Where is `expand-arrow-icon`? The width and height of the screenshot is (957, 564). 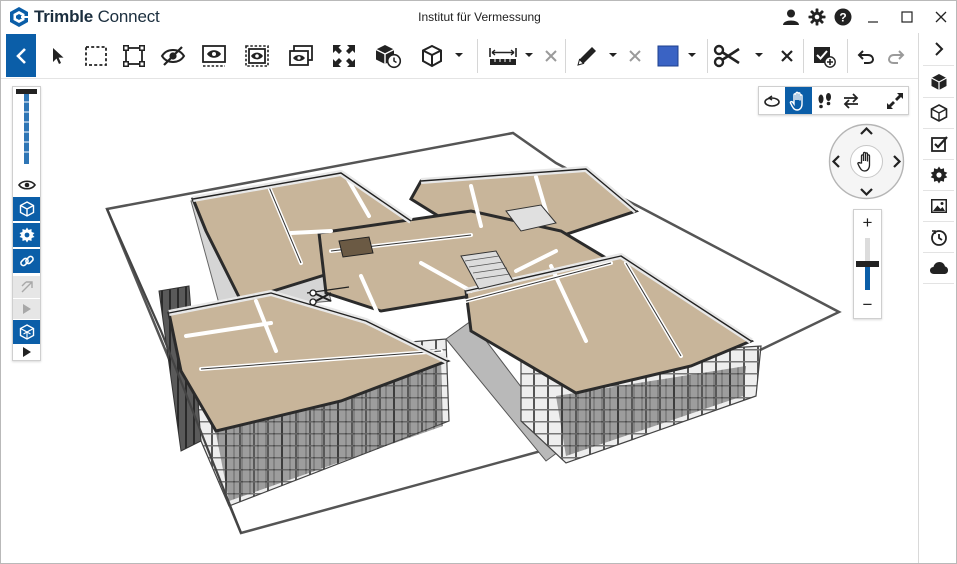 expand-arrow-icon is located at coordinates (26, 352).